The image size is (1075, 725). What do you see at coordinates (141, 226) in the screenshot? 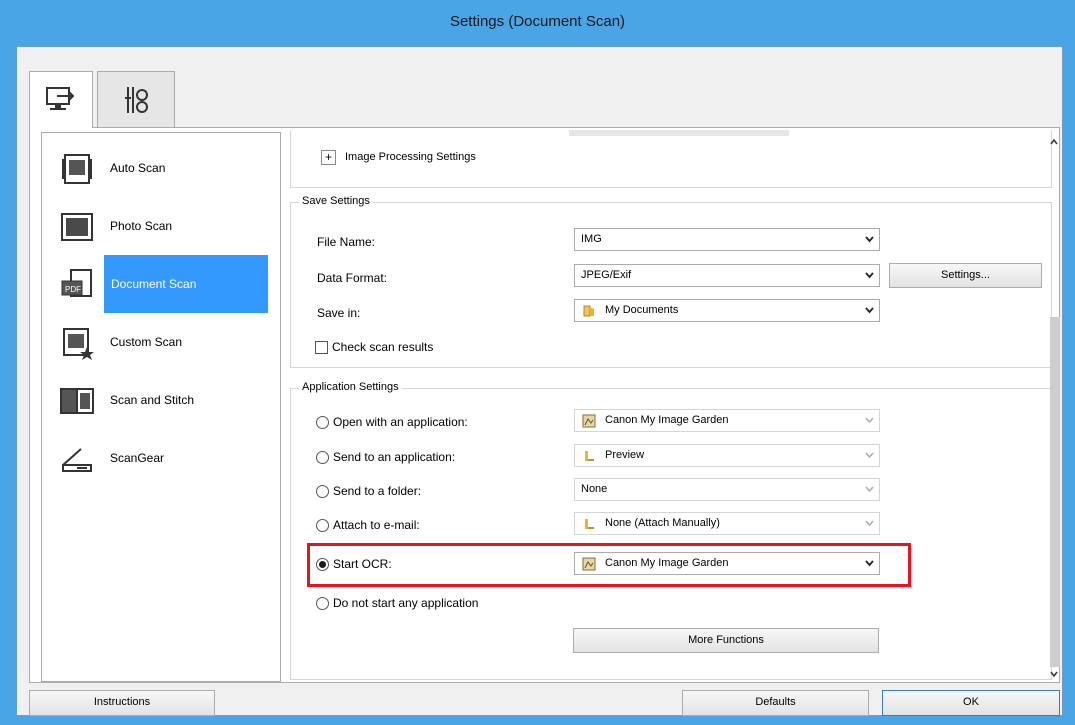
I see `sidebar-item-label: Photo Scan` at bounding box center [141, 226].